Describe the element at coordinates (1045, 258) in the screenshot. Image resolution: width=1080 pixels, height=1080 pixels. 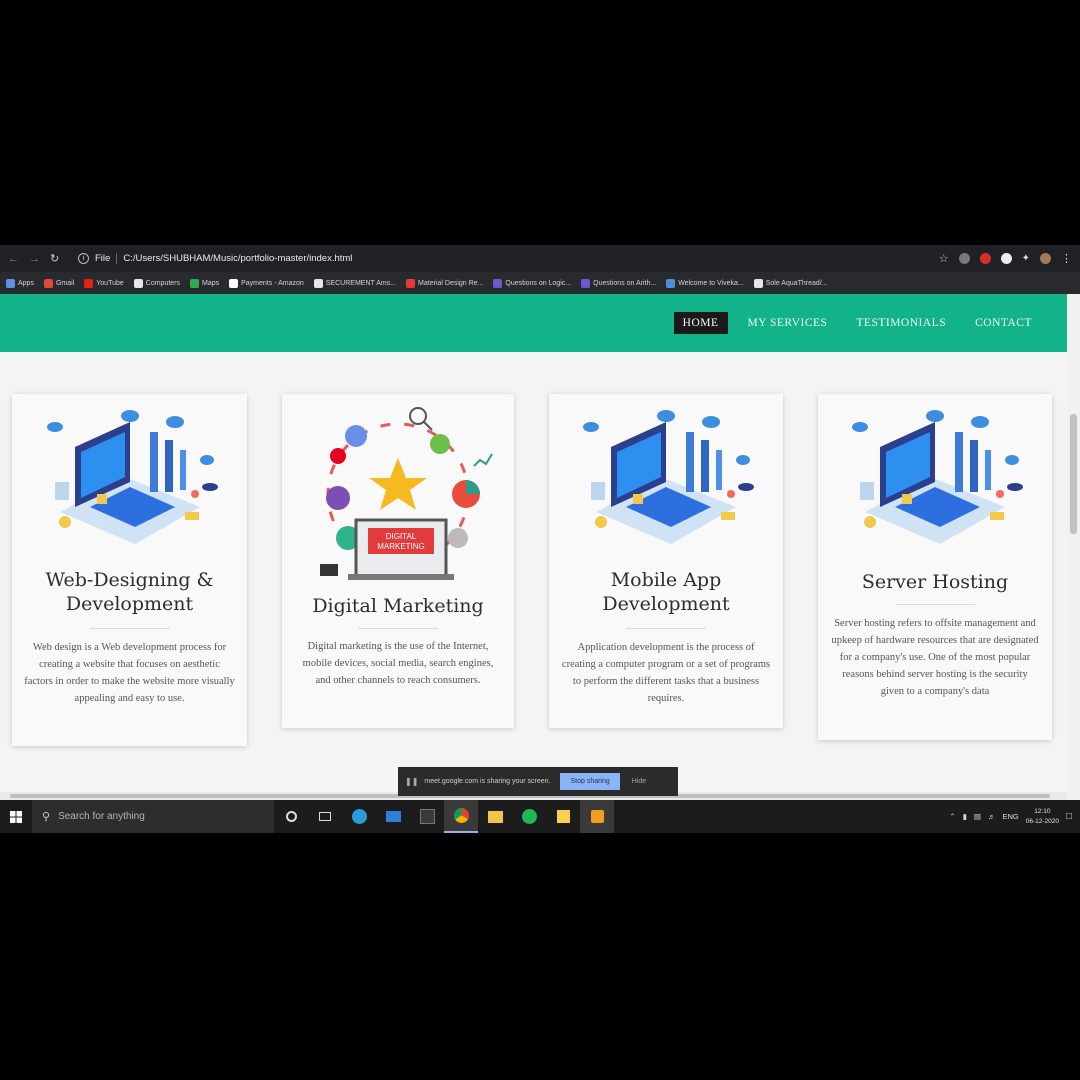
I see `avatar` at that location.